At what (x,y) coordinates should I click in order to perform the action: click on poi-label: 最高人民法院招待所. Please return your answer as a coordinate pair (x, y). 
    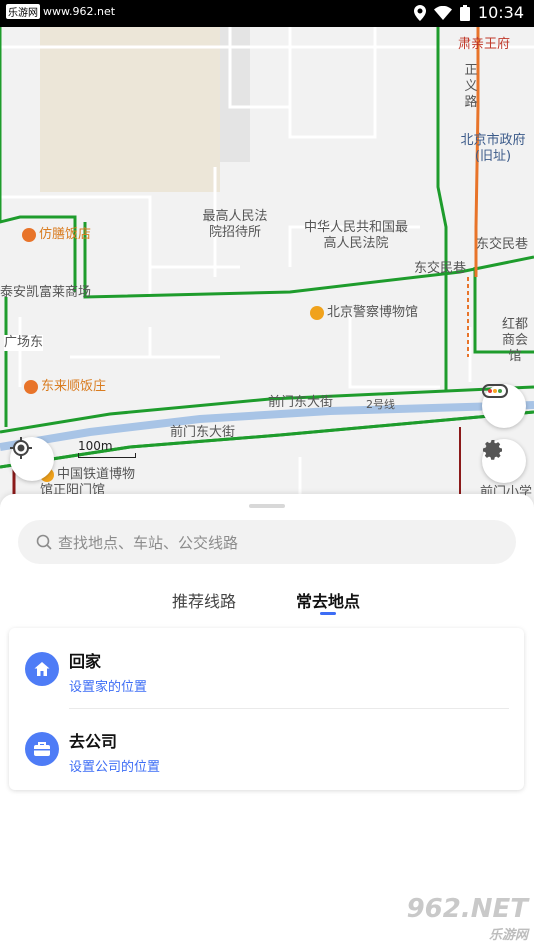
    Looking at the image, I should click on (235, 225).